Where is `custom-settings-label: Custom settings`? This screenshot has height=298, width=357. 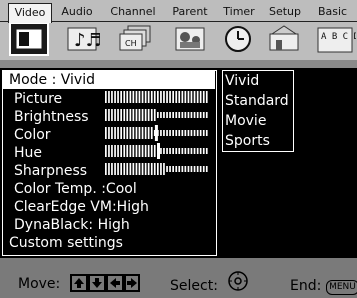 custom-settings-label: Custom settings is located at coordinates (66, 243).